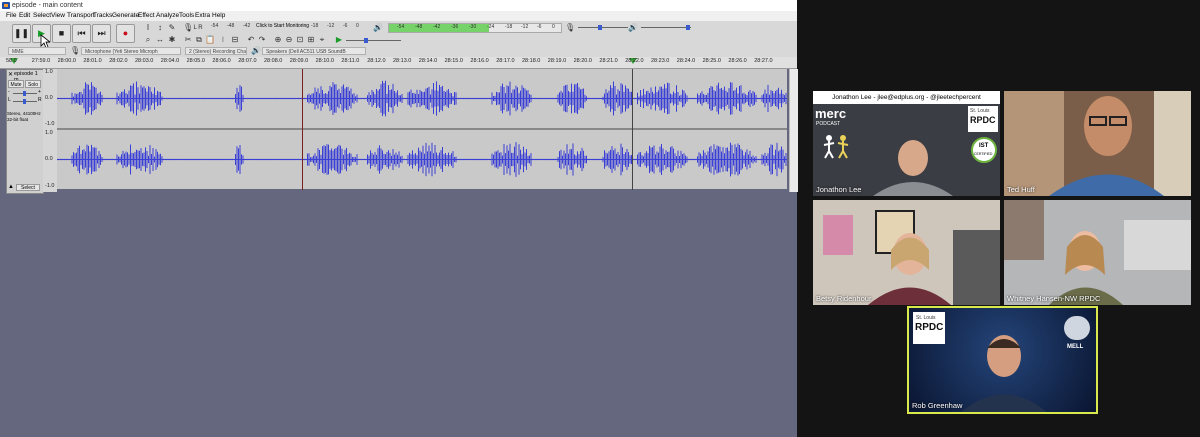 This screenshot has height=437, width=1200. Describe the element at coordinates (160, 28) in the screenshot. I see `envelope-tool-icon: ↕` at that location.